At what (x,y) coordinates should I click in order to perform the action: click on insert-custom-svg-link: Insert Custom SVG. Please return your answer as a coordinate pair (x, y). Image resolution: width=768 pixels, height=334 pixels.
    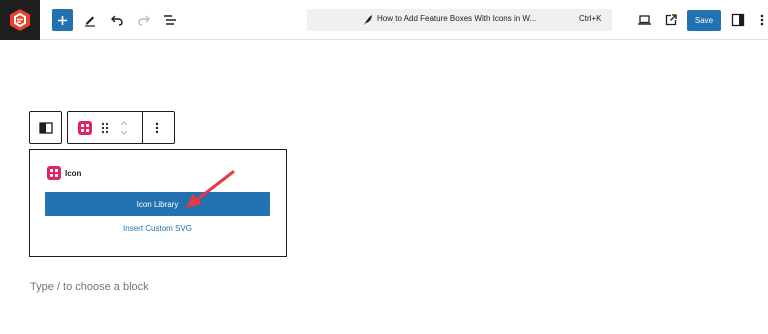
    Looking at the image, I should click on (157, 228).